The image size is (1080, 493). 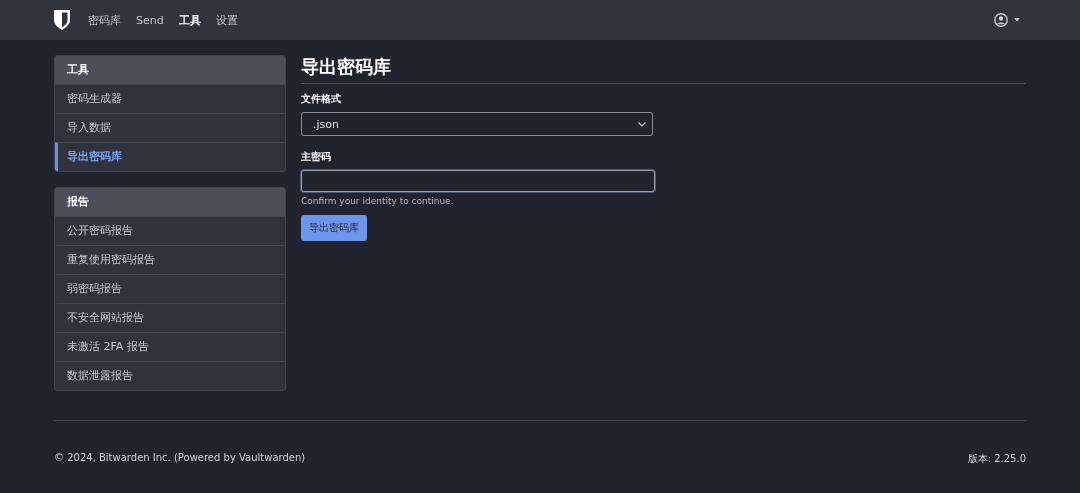 What do you see at coordinates (996, 459) in the screenshot?
I see `version-text: 版本: 2.25.0` at bounding box center [996, 459].